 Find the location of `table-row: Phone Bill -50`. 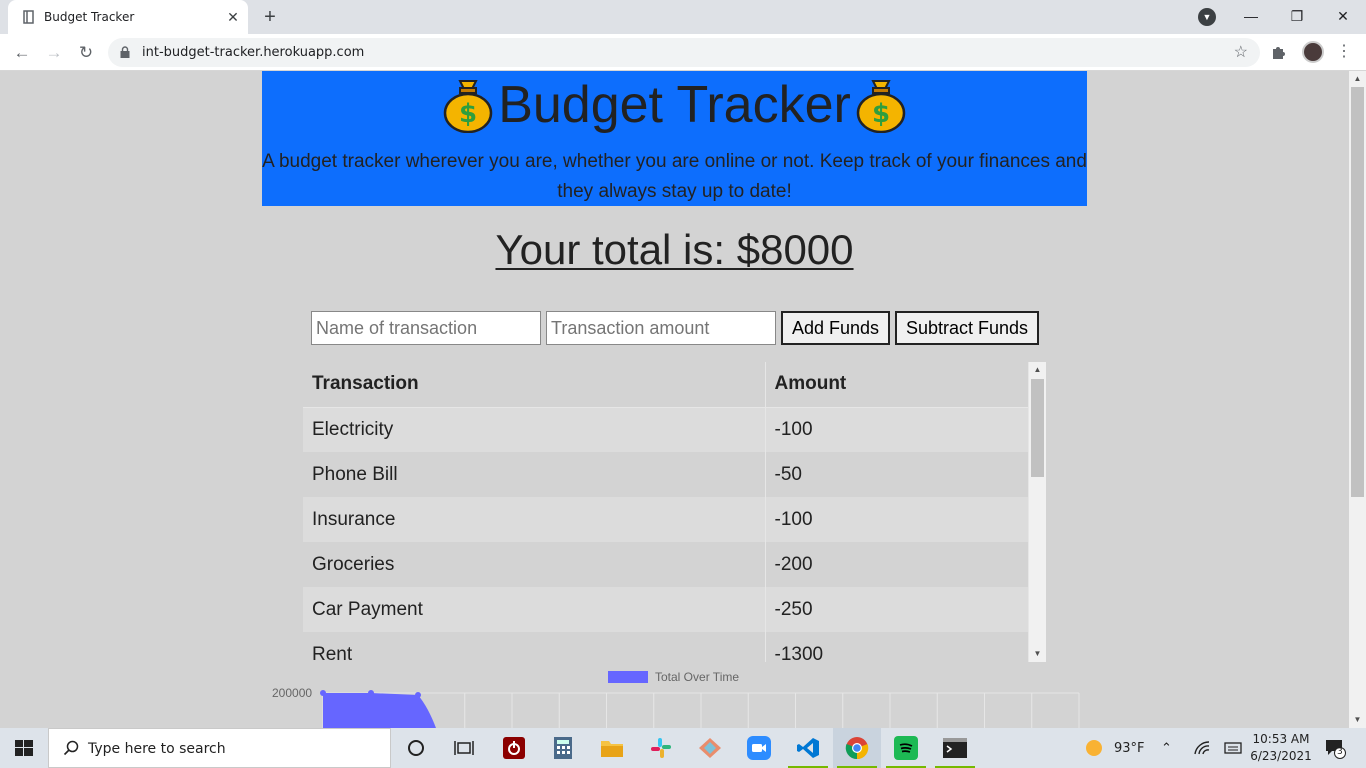

table-row: Phone Bill -50 is located at coordinates (666, 474).